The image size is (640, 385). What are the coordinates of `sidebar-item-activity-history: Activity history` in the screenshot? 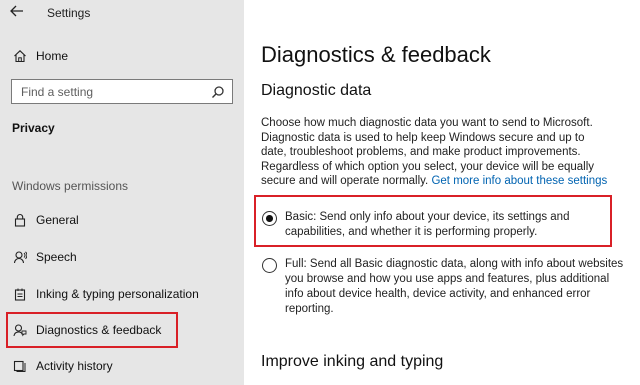 It's located at (122, 366).